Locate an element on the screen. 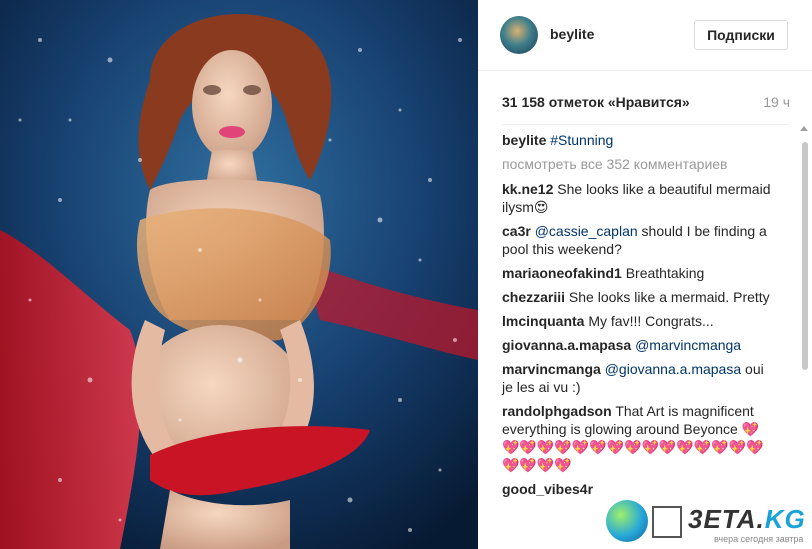  comment-username: marvincmanga is located at coordinates (551, 369).